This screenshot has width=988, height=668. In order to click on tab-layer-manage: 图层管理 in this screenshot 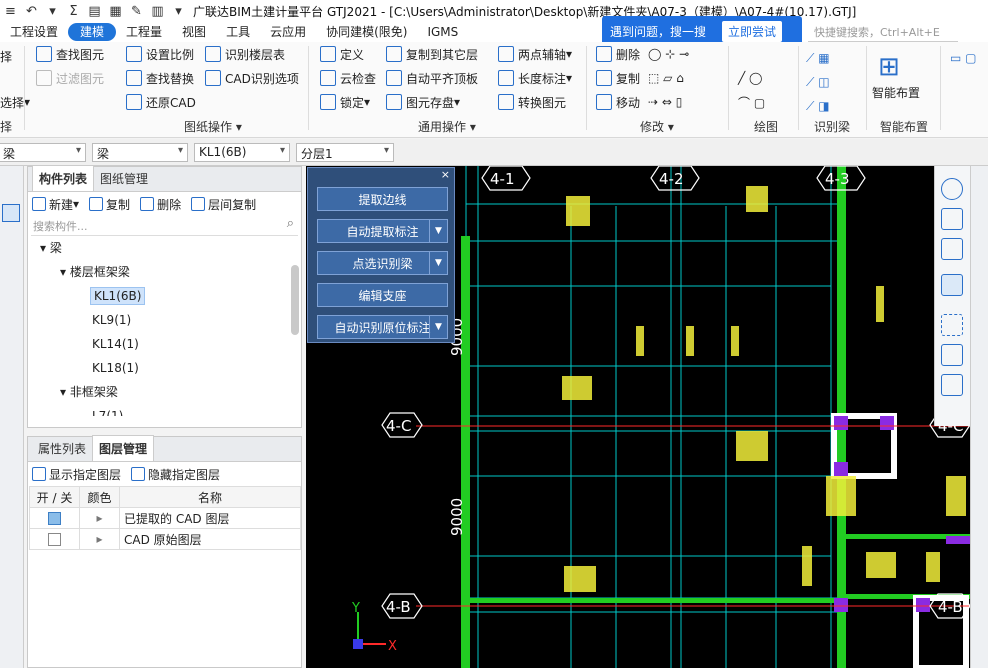, I will do `click(123, 448)`.